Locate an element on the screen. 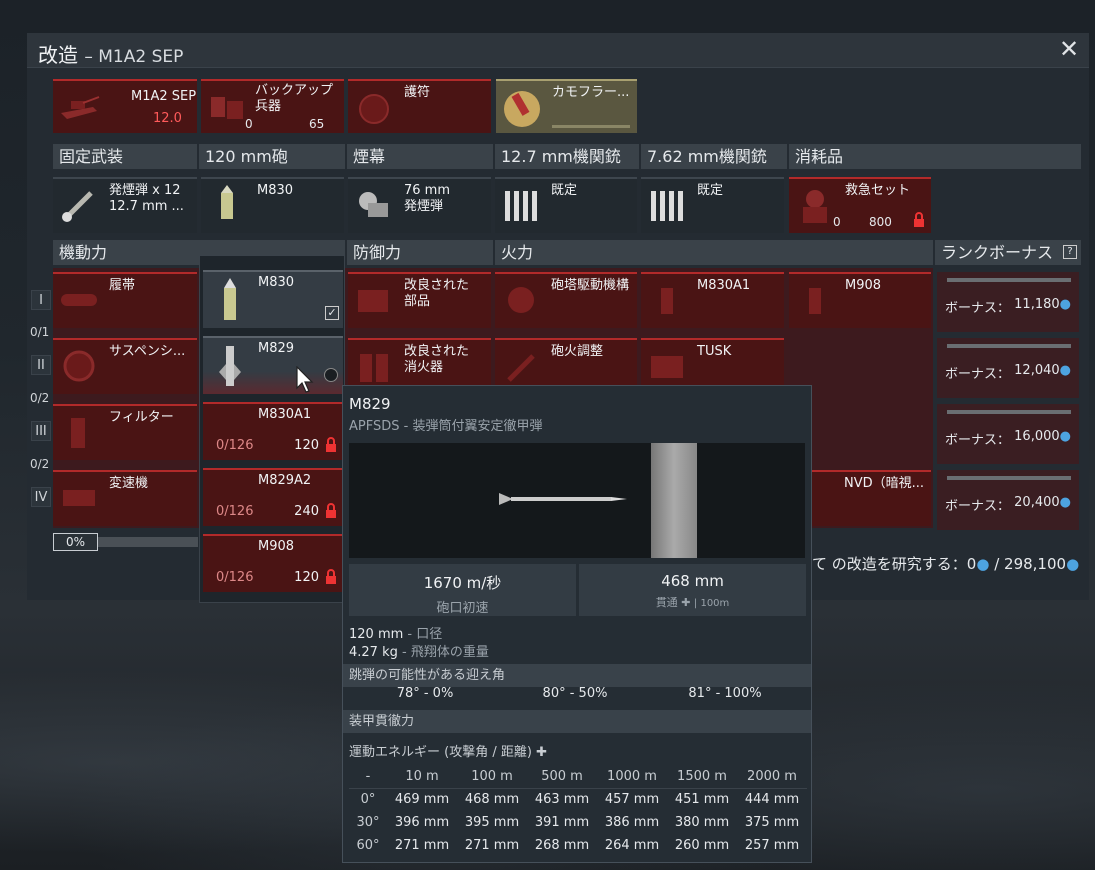 This screenshot has width=1095, height=870. vehicle-name: M1A2 SEP is located at coordinates (164, 96).